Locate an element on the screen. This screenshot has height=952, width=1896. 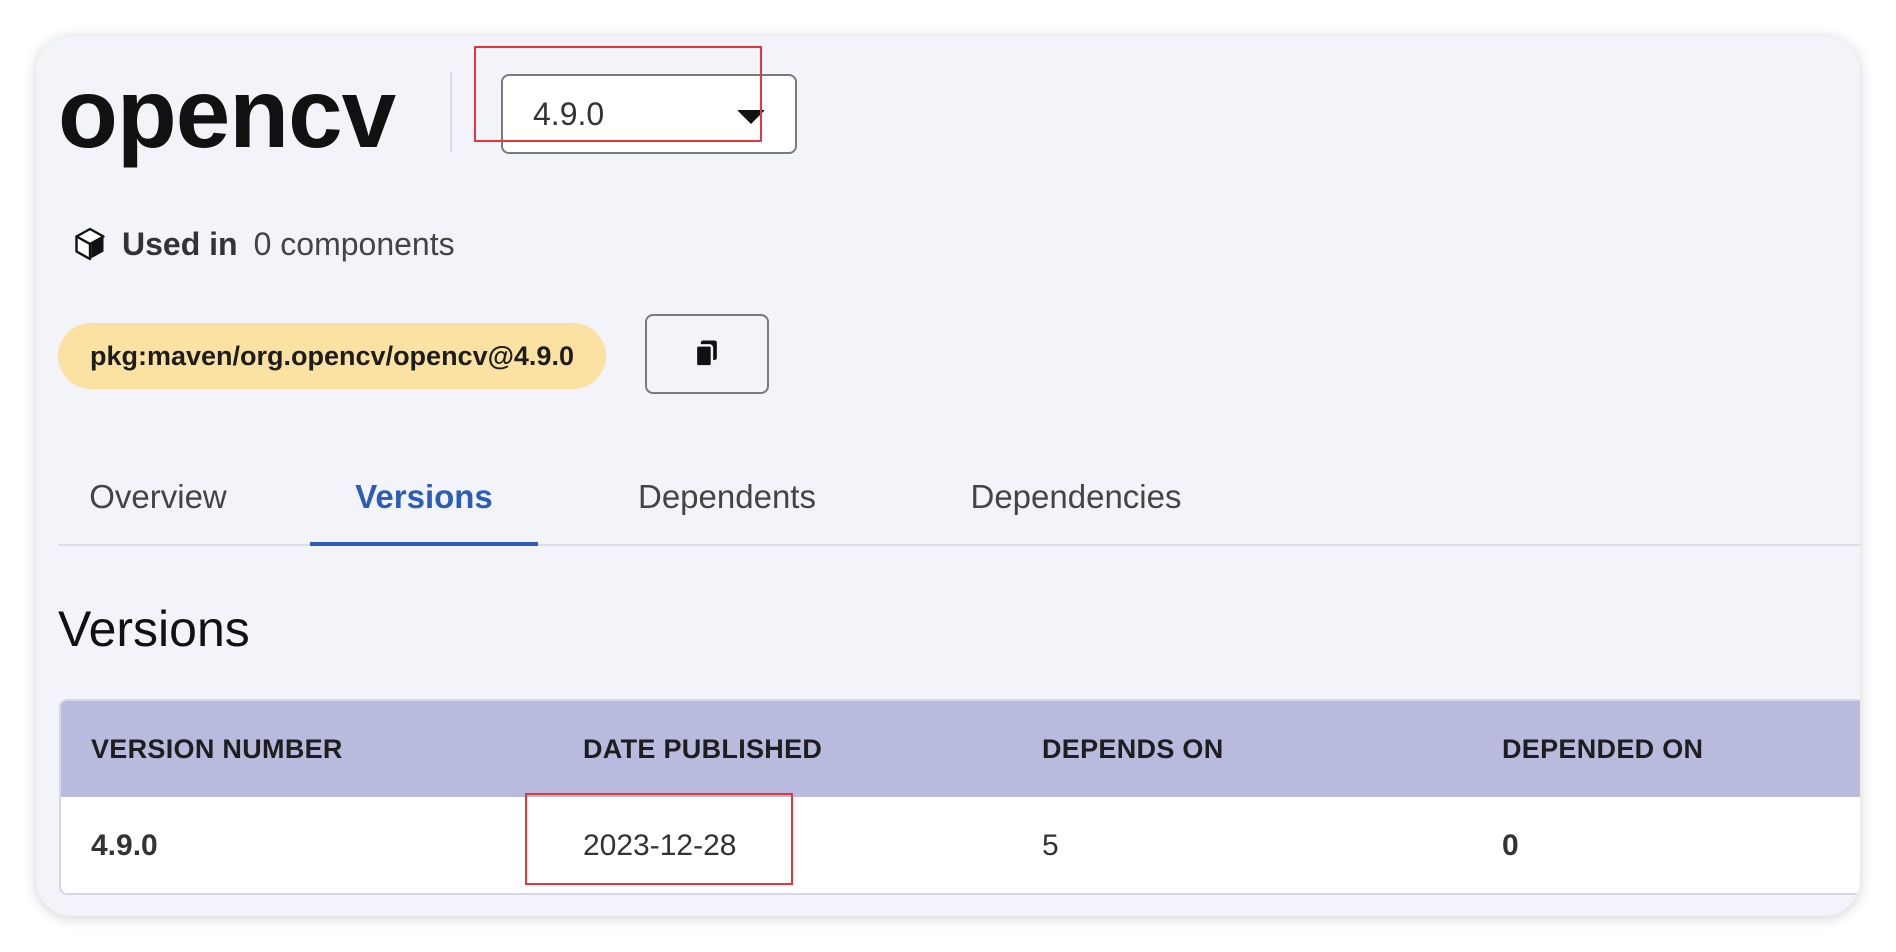
tab-versions: Versions is located at coordinates (424, 506).